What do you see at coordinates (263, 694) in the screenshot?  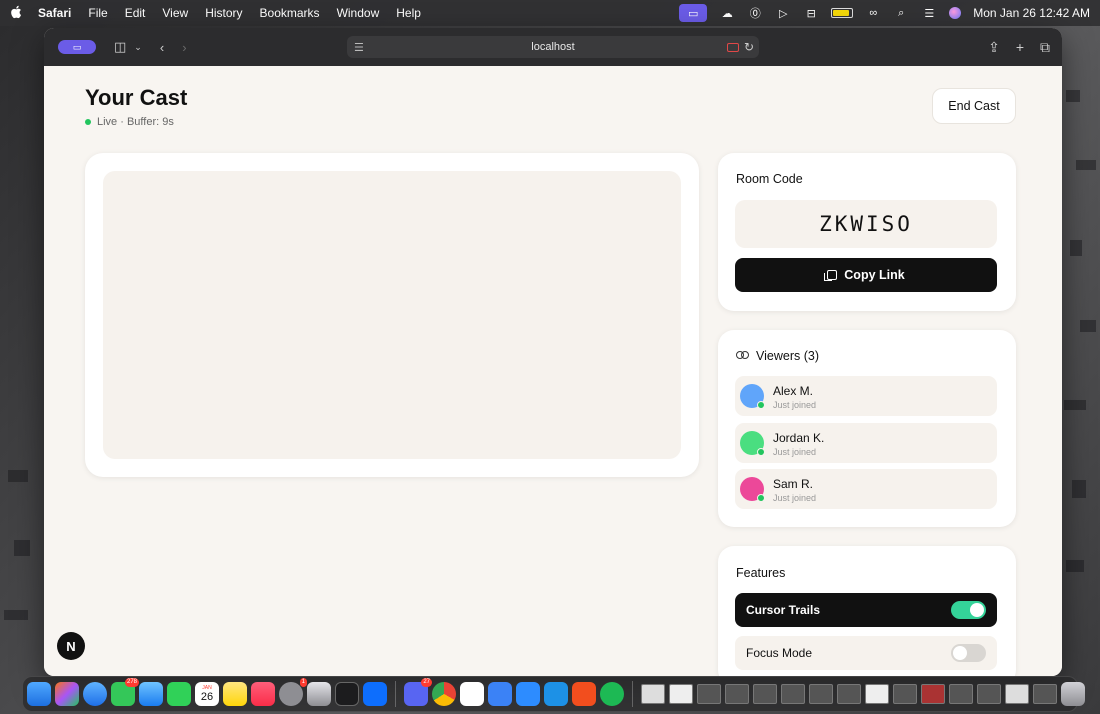 I see `music-icon` at bounding box center [263, 694].